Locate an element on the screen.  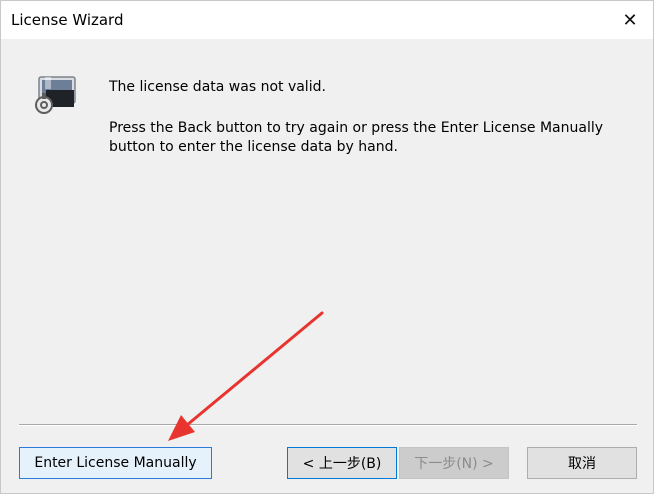
close-icon: ✕ is located at coordinates (630, 20).